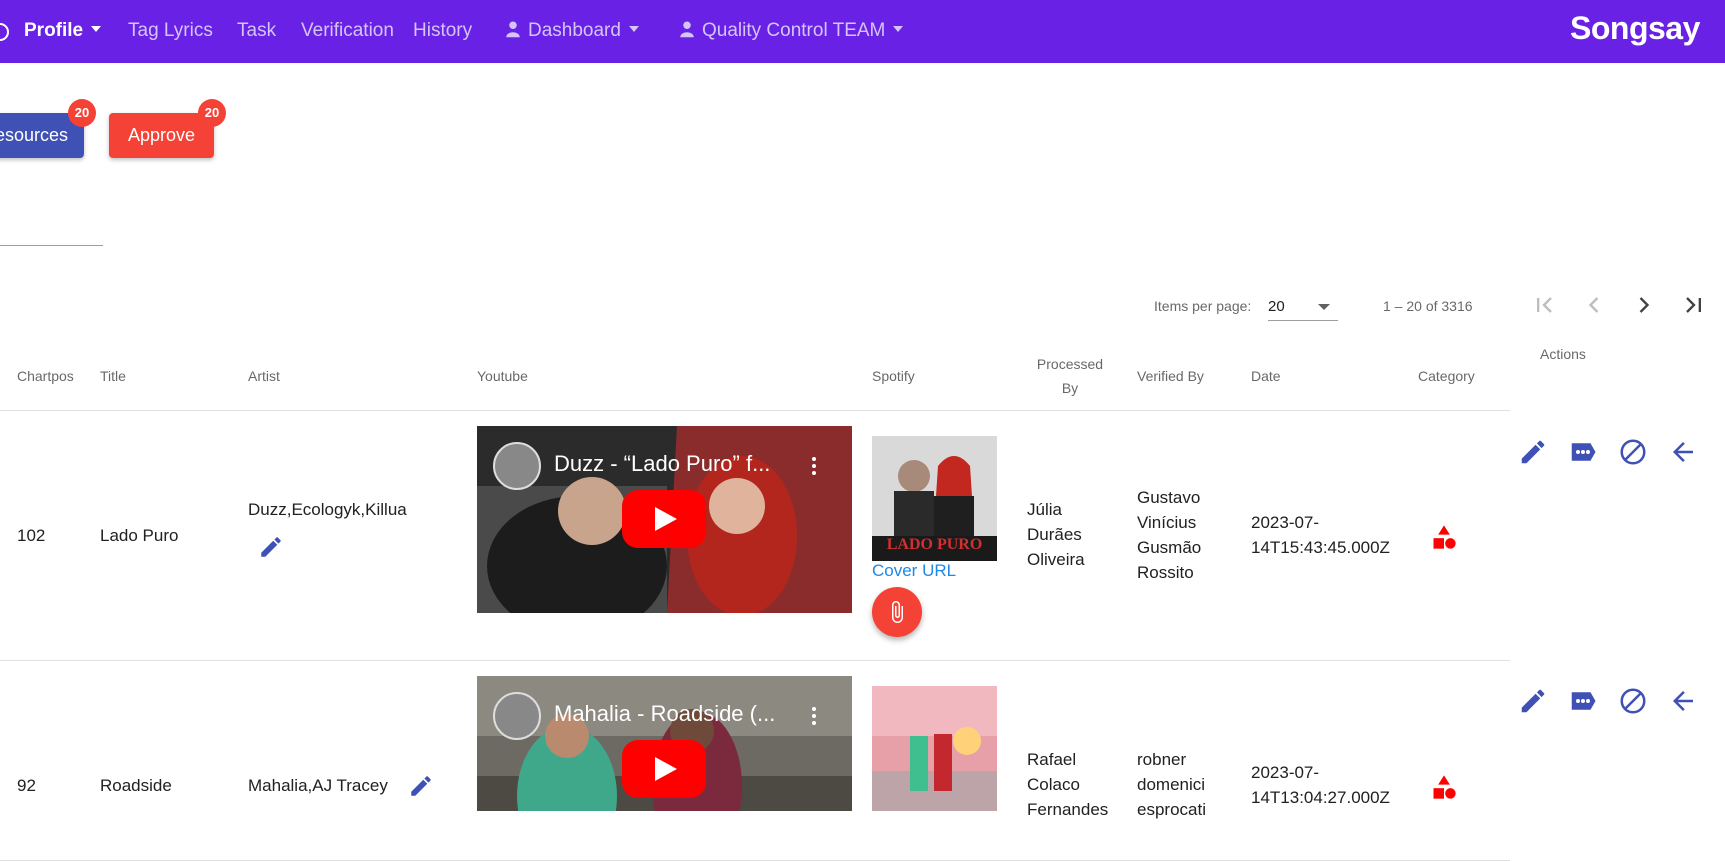  I want to click on header-artist: Artist, so click(264, 376).